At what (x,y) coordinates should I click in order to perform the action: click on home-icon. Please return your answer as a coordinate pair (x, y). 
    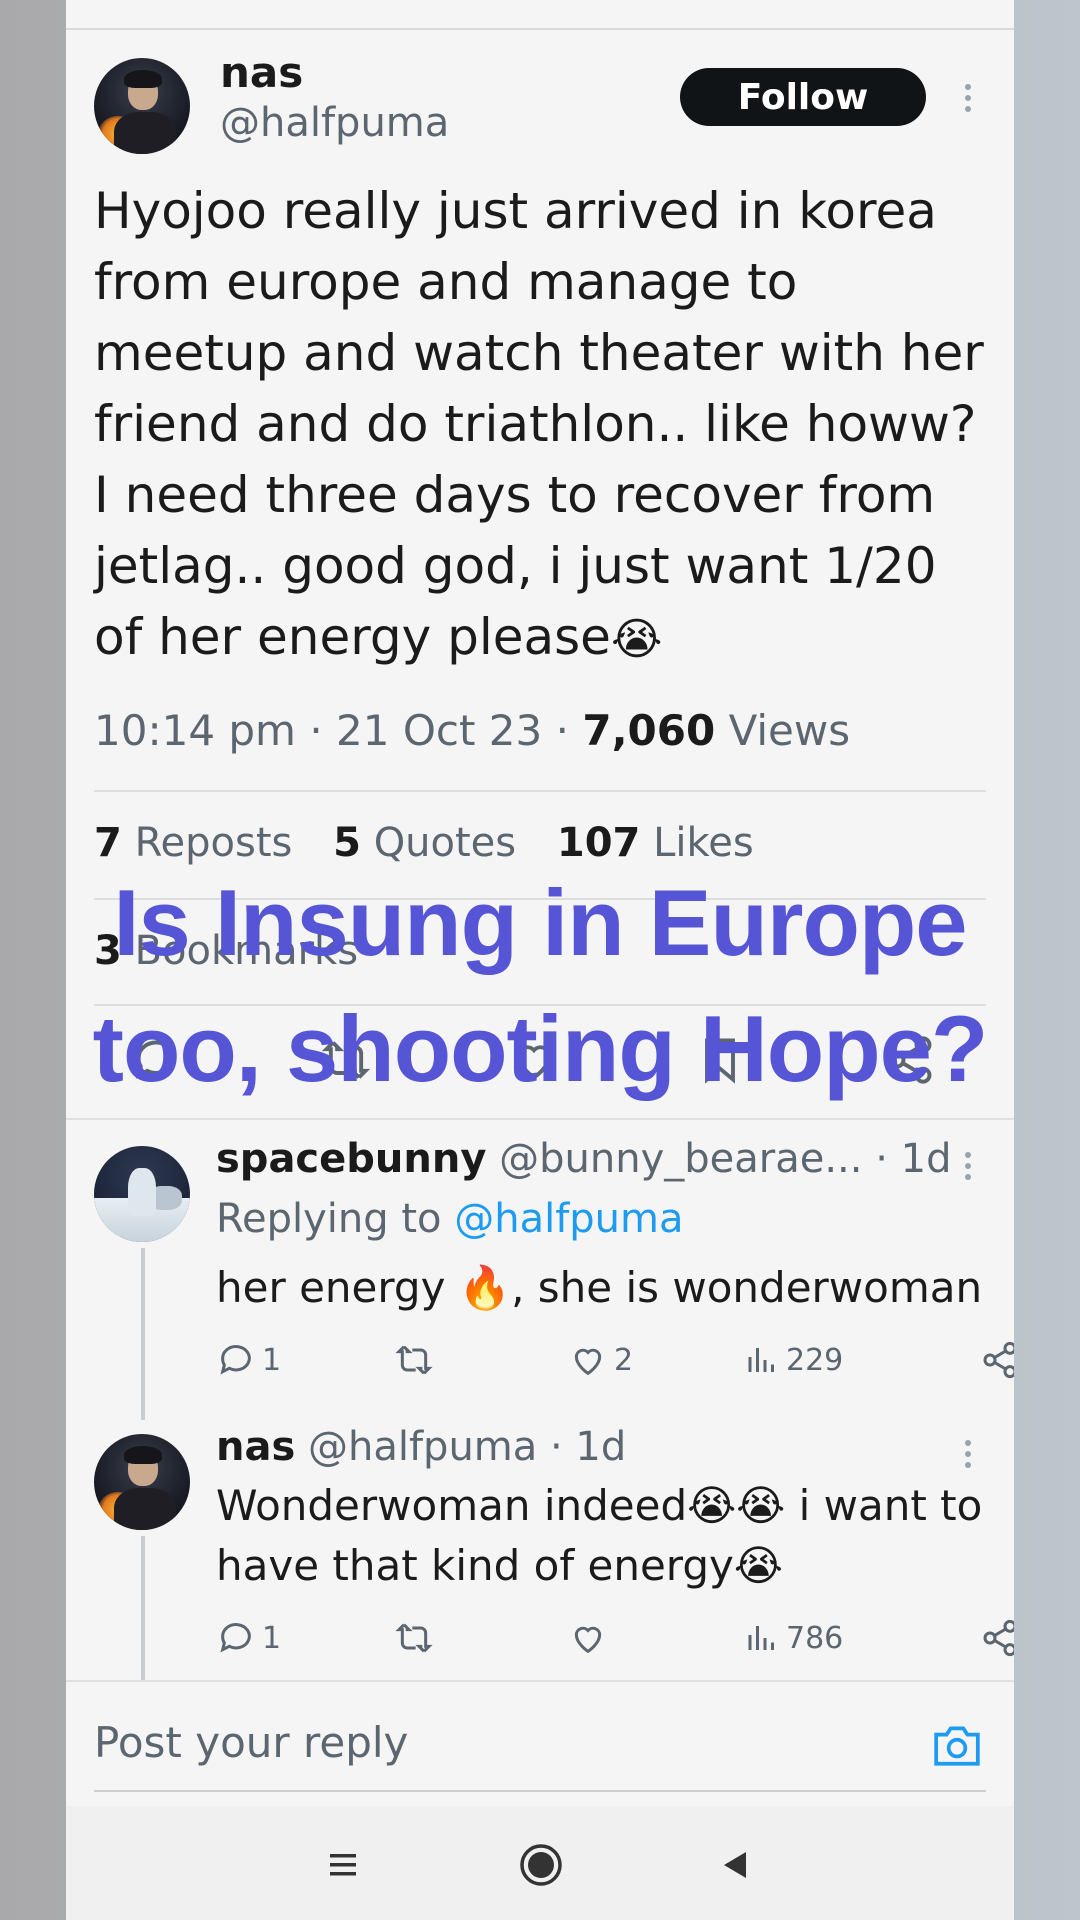
    Looking at the image, I should click on (541, 1865).